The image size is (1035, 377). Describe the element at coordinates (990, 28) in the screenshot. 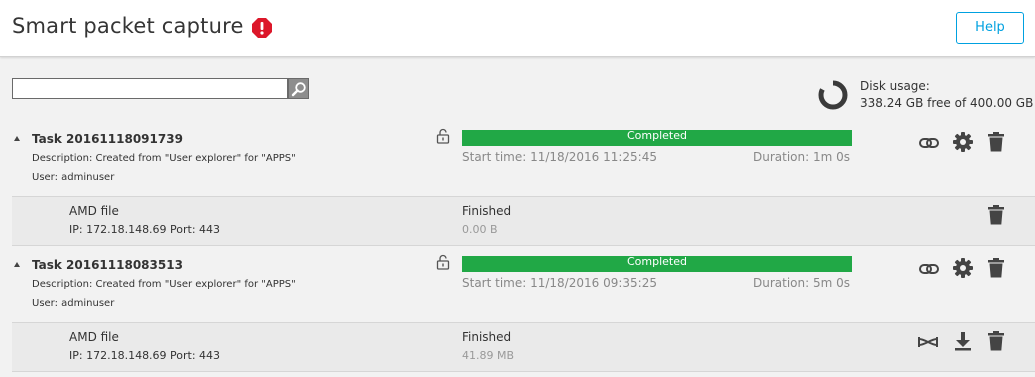

I see `help-button: Help` at that location.